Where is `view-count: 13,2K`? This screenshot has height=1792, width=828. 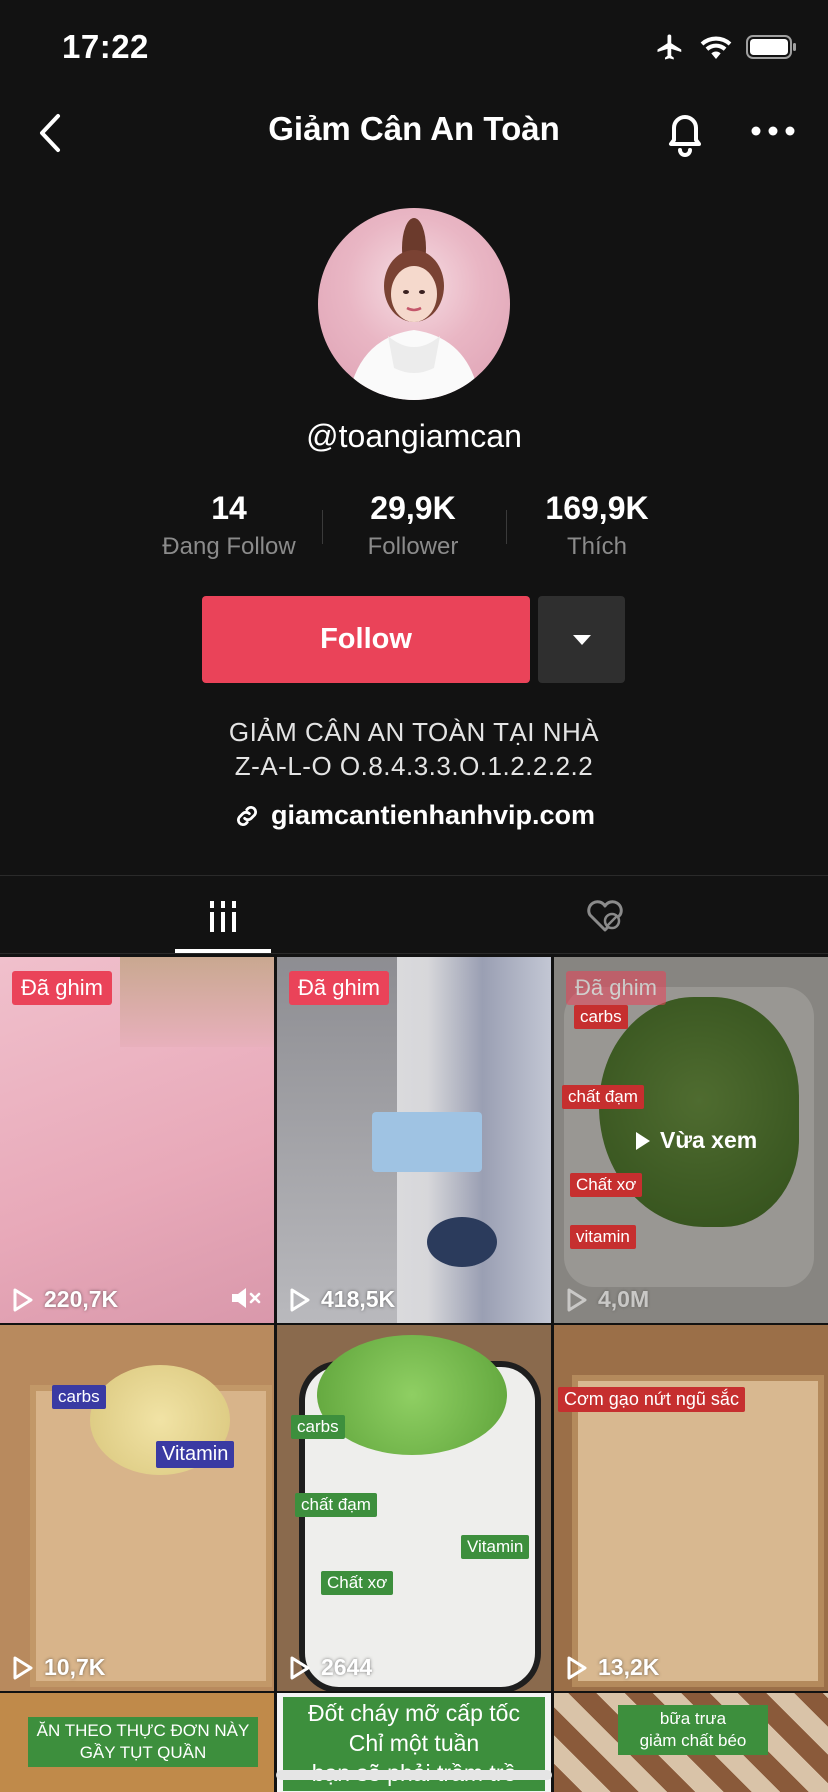
view-count: 13,2K is located at coordinates (612, 1667).